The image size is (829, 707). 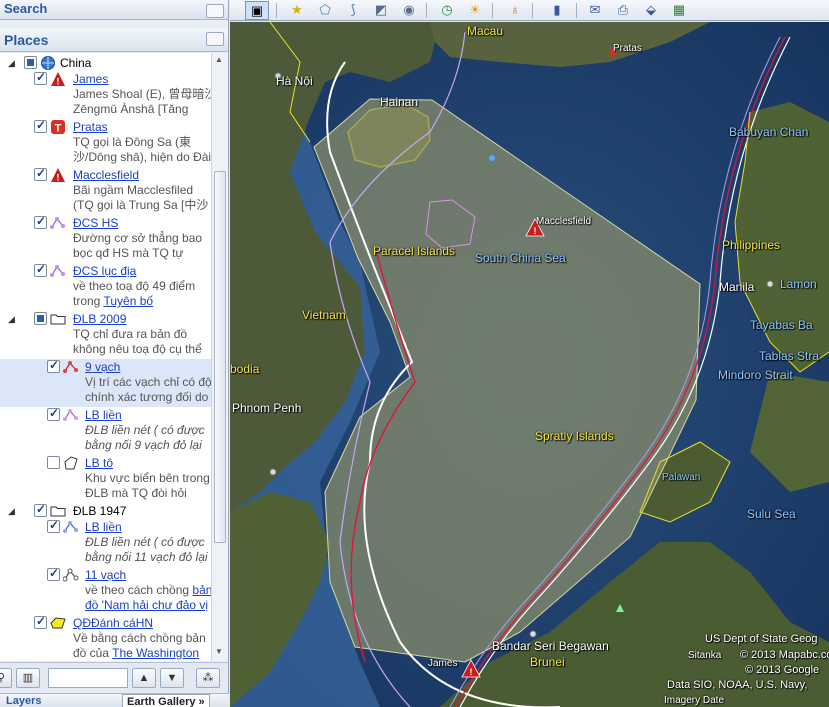 I want to click on tree-scrollbar: ▲ ▼, so click(x=219, y=357).